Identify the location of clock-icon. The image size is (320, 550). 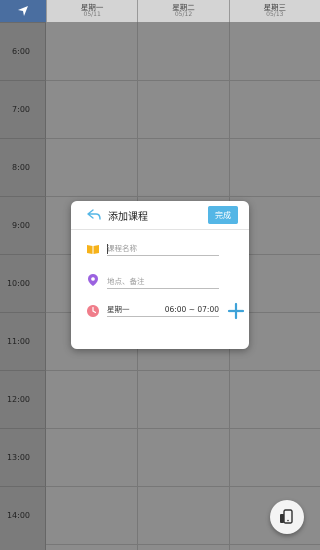
(93, 311).